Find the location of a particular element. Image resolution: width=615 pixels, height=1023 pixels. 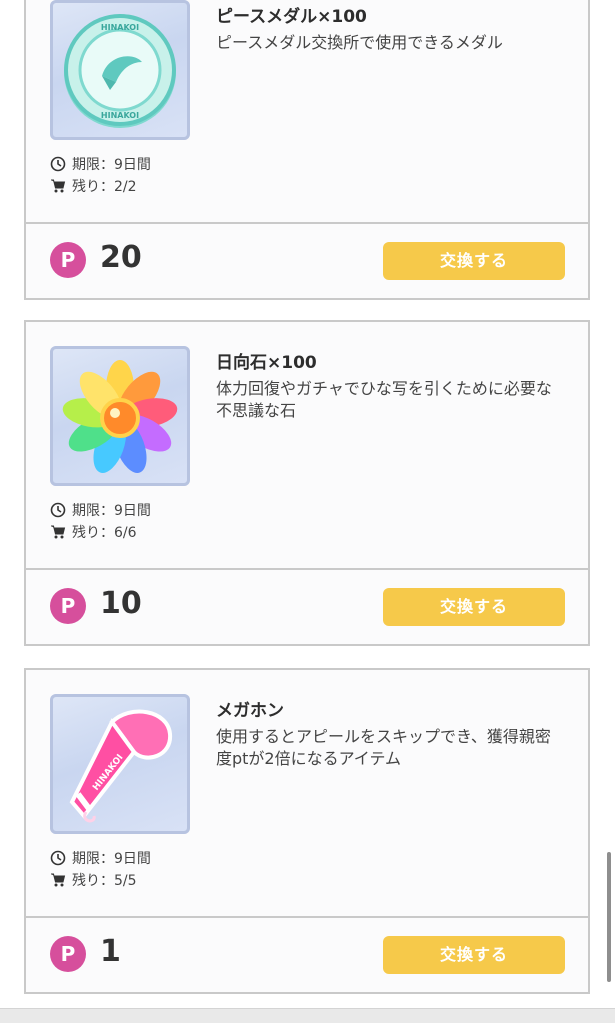

item-description: ピースメダル交換所で使用できるメダル is located at coordinates (359, 42).